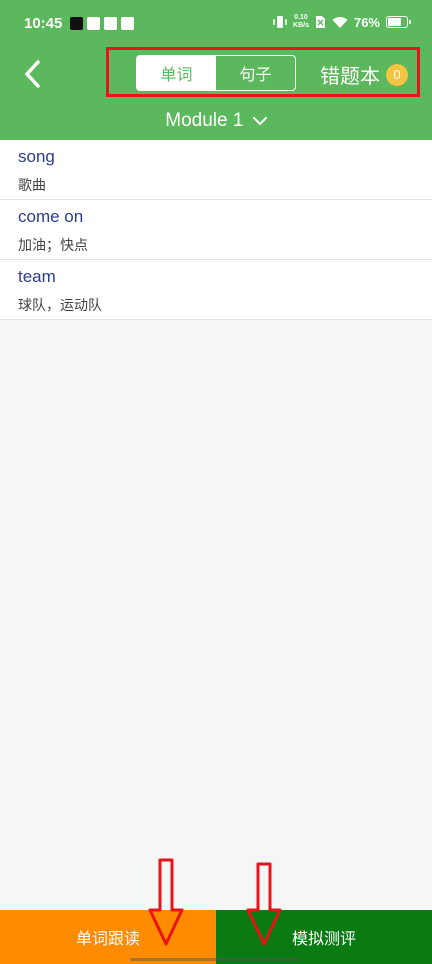 This screenshot has height=964, width=432. I want to click on word-meaning: 球队，运动队, so click(60, 306).